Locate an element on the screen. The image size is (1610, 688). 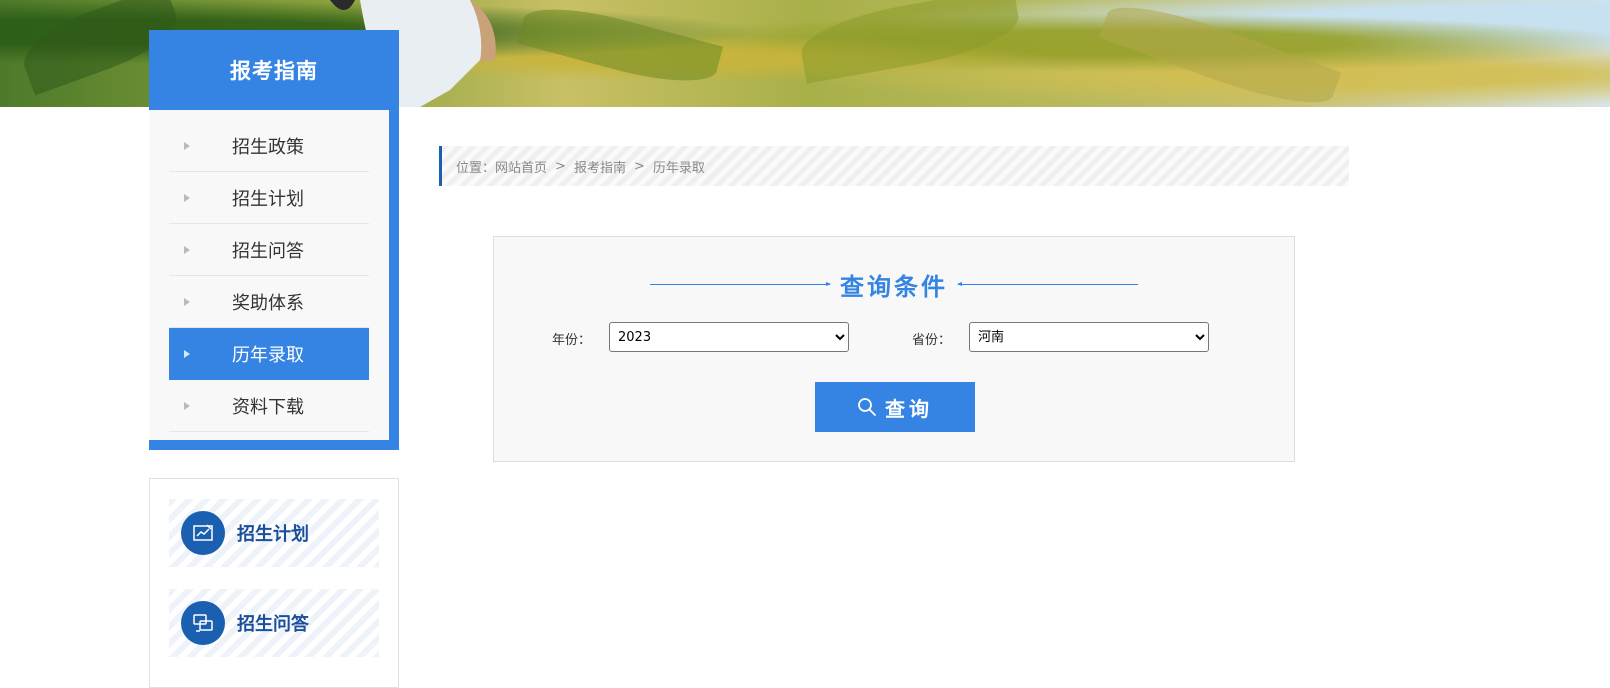
sidebar-item-downloads: 资料下载 is located at coordinates (269, 406).